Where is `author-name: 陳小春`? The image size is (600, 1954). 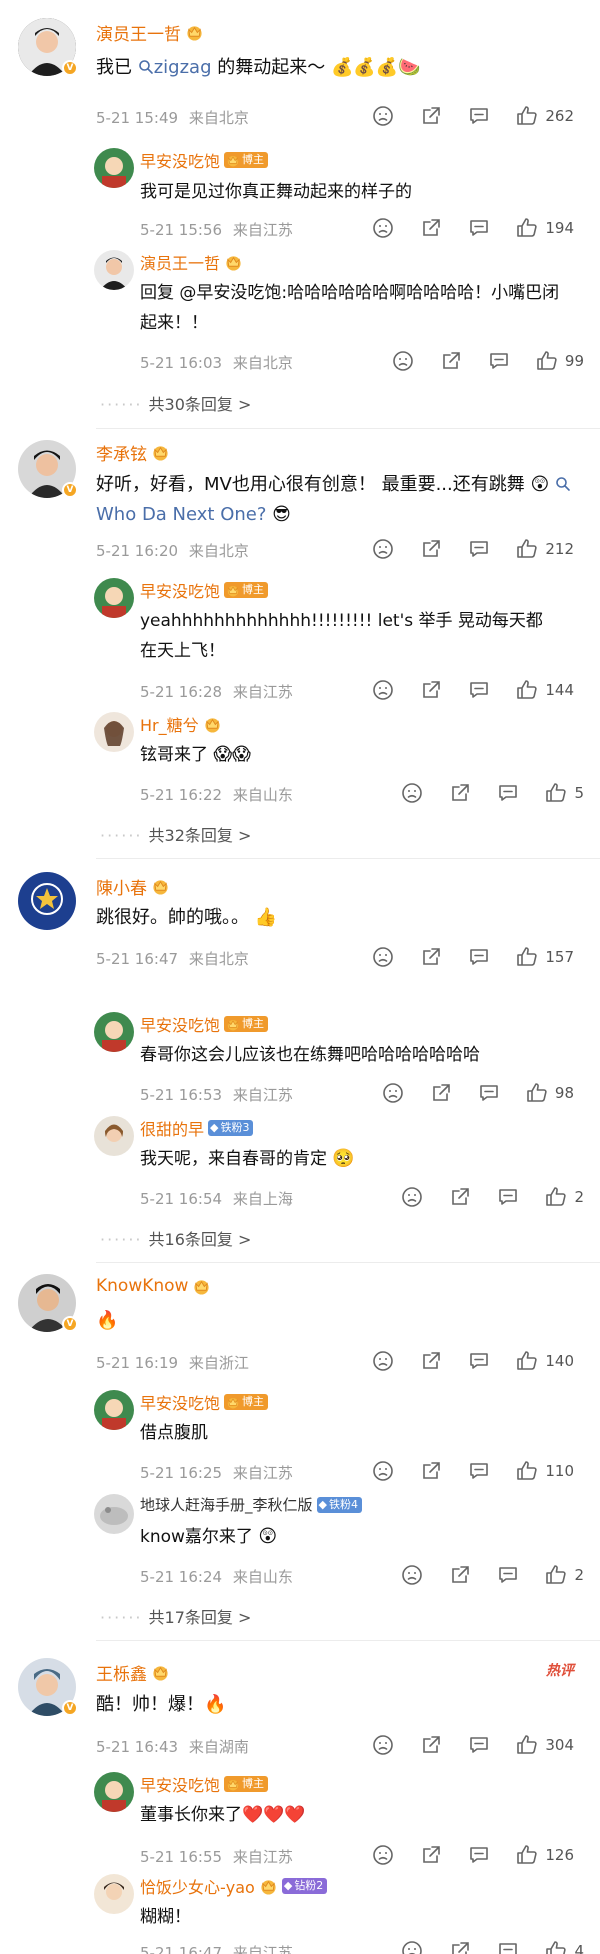 author-name: 陳小春 is located at coordinates (121, 886).